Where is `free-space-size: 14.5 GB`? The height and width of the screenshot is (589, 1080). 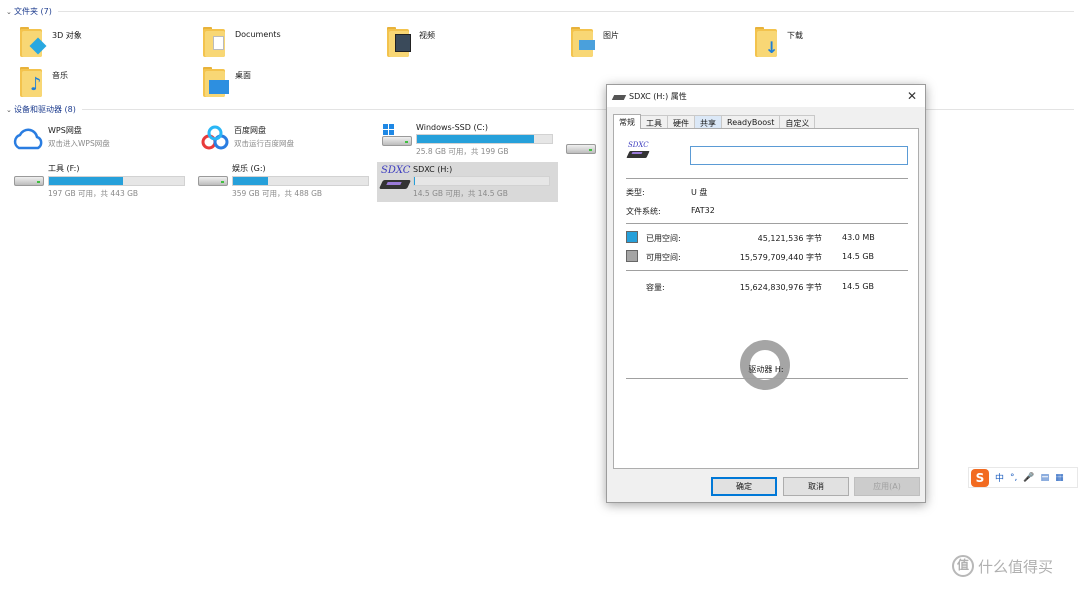
free-space-size: 14.5 GB is located at coordinates (858, 256).